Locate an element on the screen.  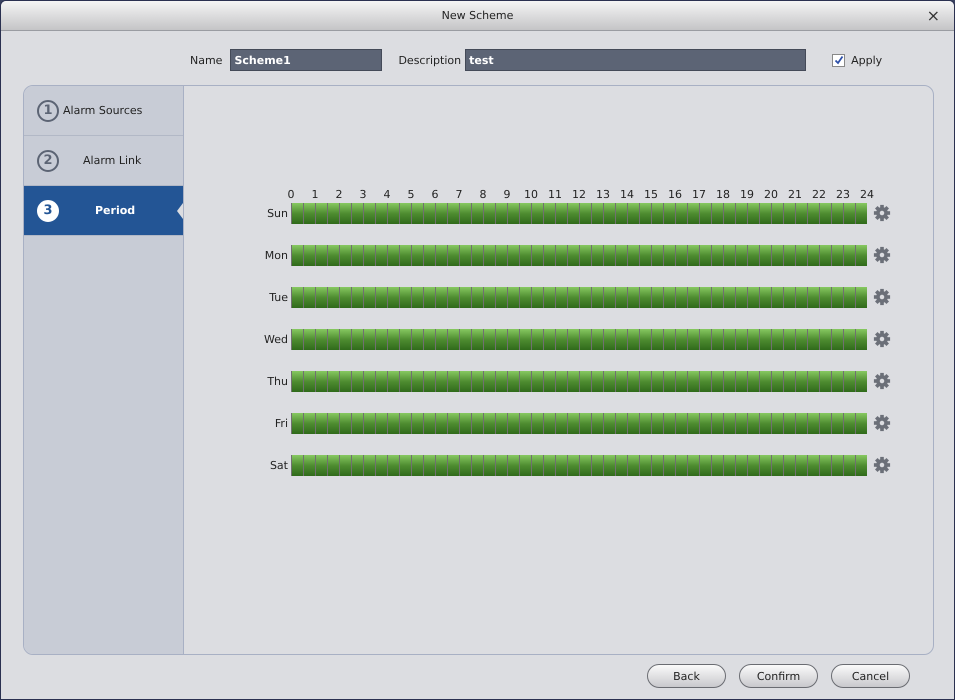
step-number-badge: 2 is located at coordinates (48, 161).